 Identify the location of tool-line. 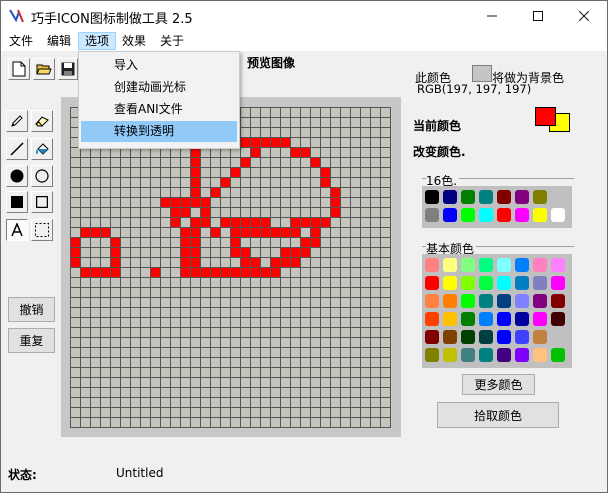
(17, 149).